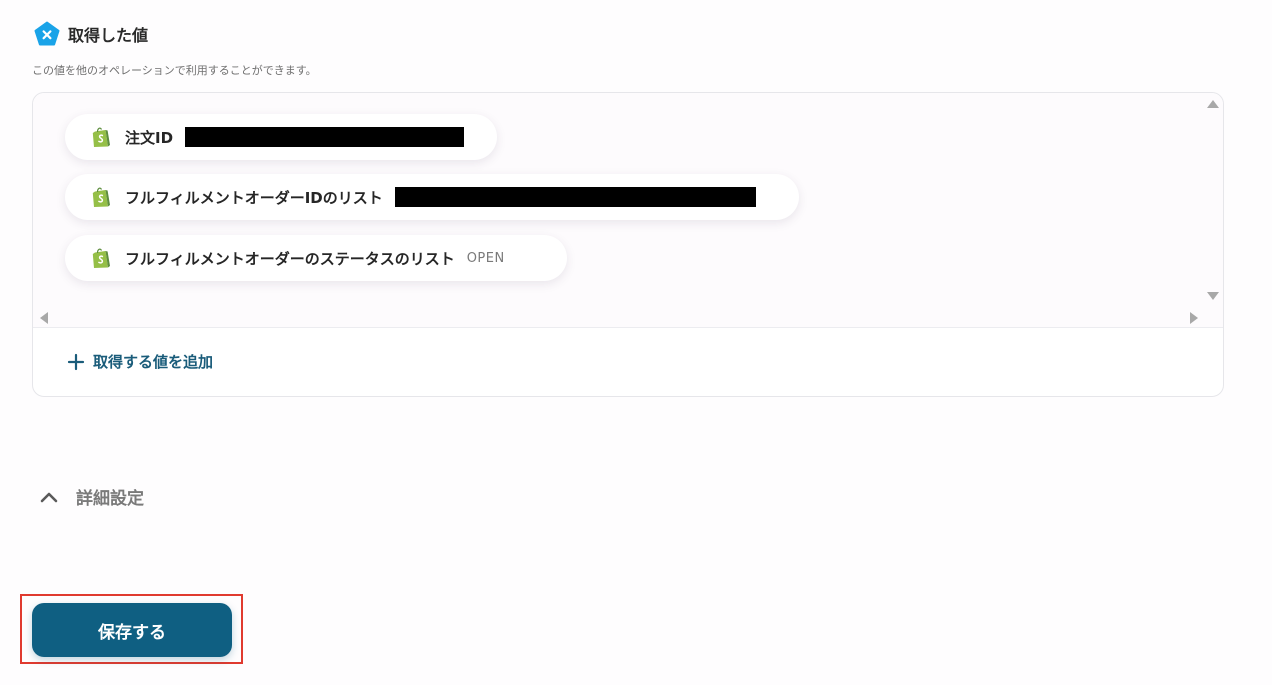 This screenshot has height=685, width=1272. I want to click on scroll-down-arrow-icon, so click(1213, 296).